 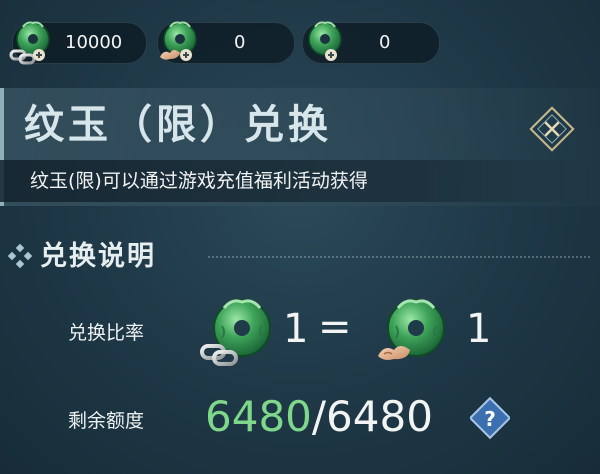 What do you see at coordinates (479, 329) in the screenshot?
I see `exchange-right-amount: 1` at bounding box center [479, 329].